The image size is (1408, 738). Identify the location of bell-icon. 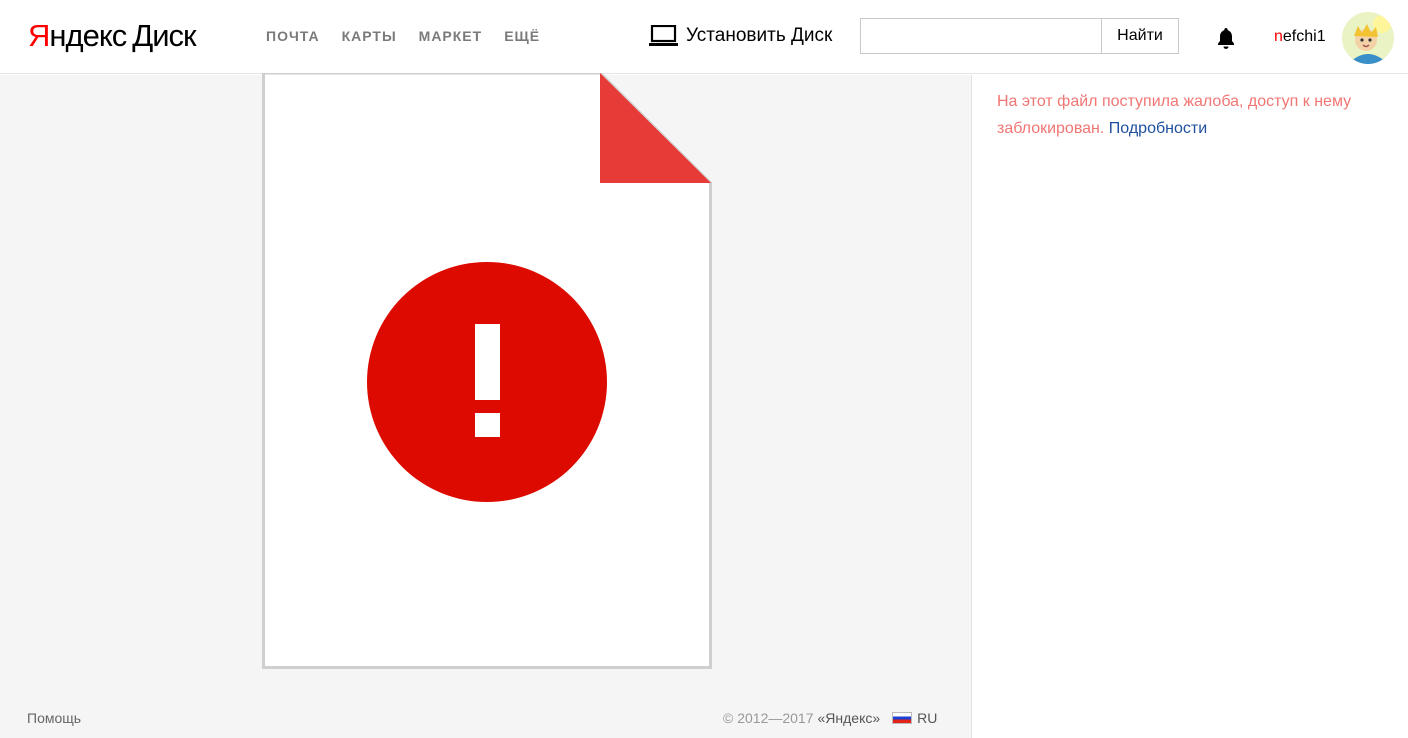
(1226, 38).